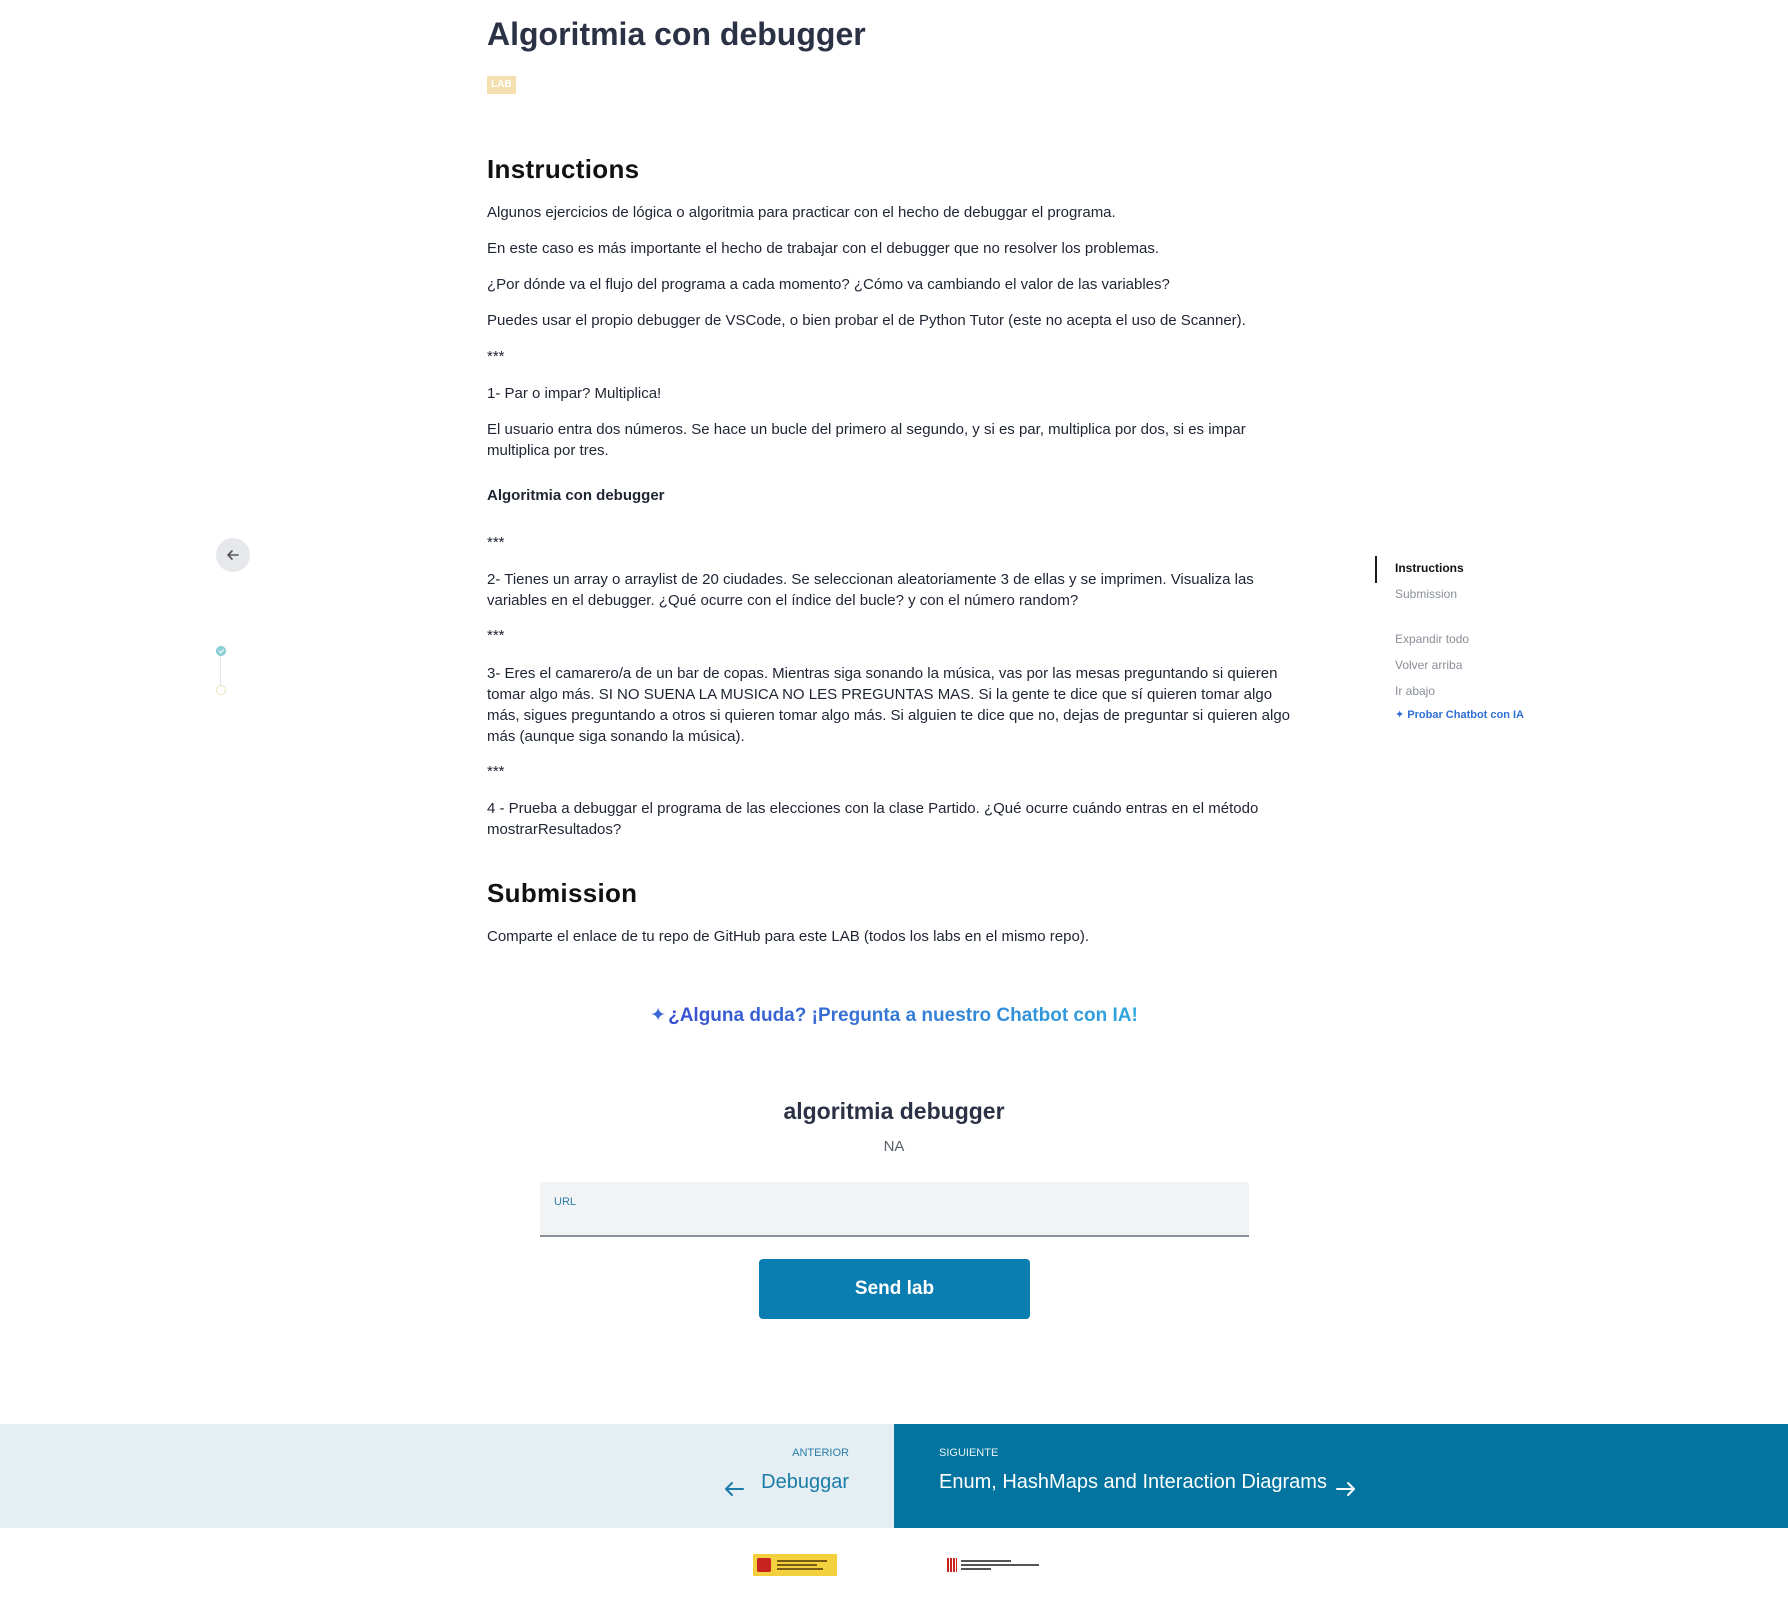 The width and height of the screenshot is (1788, 1602). What do you see at coordinates (565, 1202) in the screenshot?
I see `url-label: URL` at bounding box center [565, 1202].